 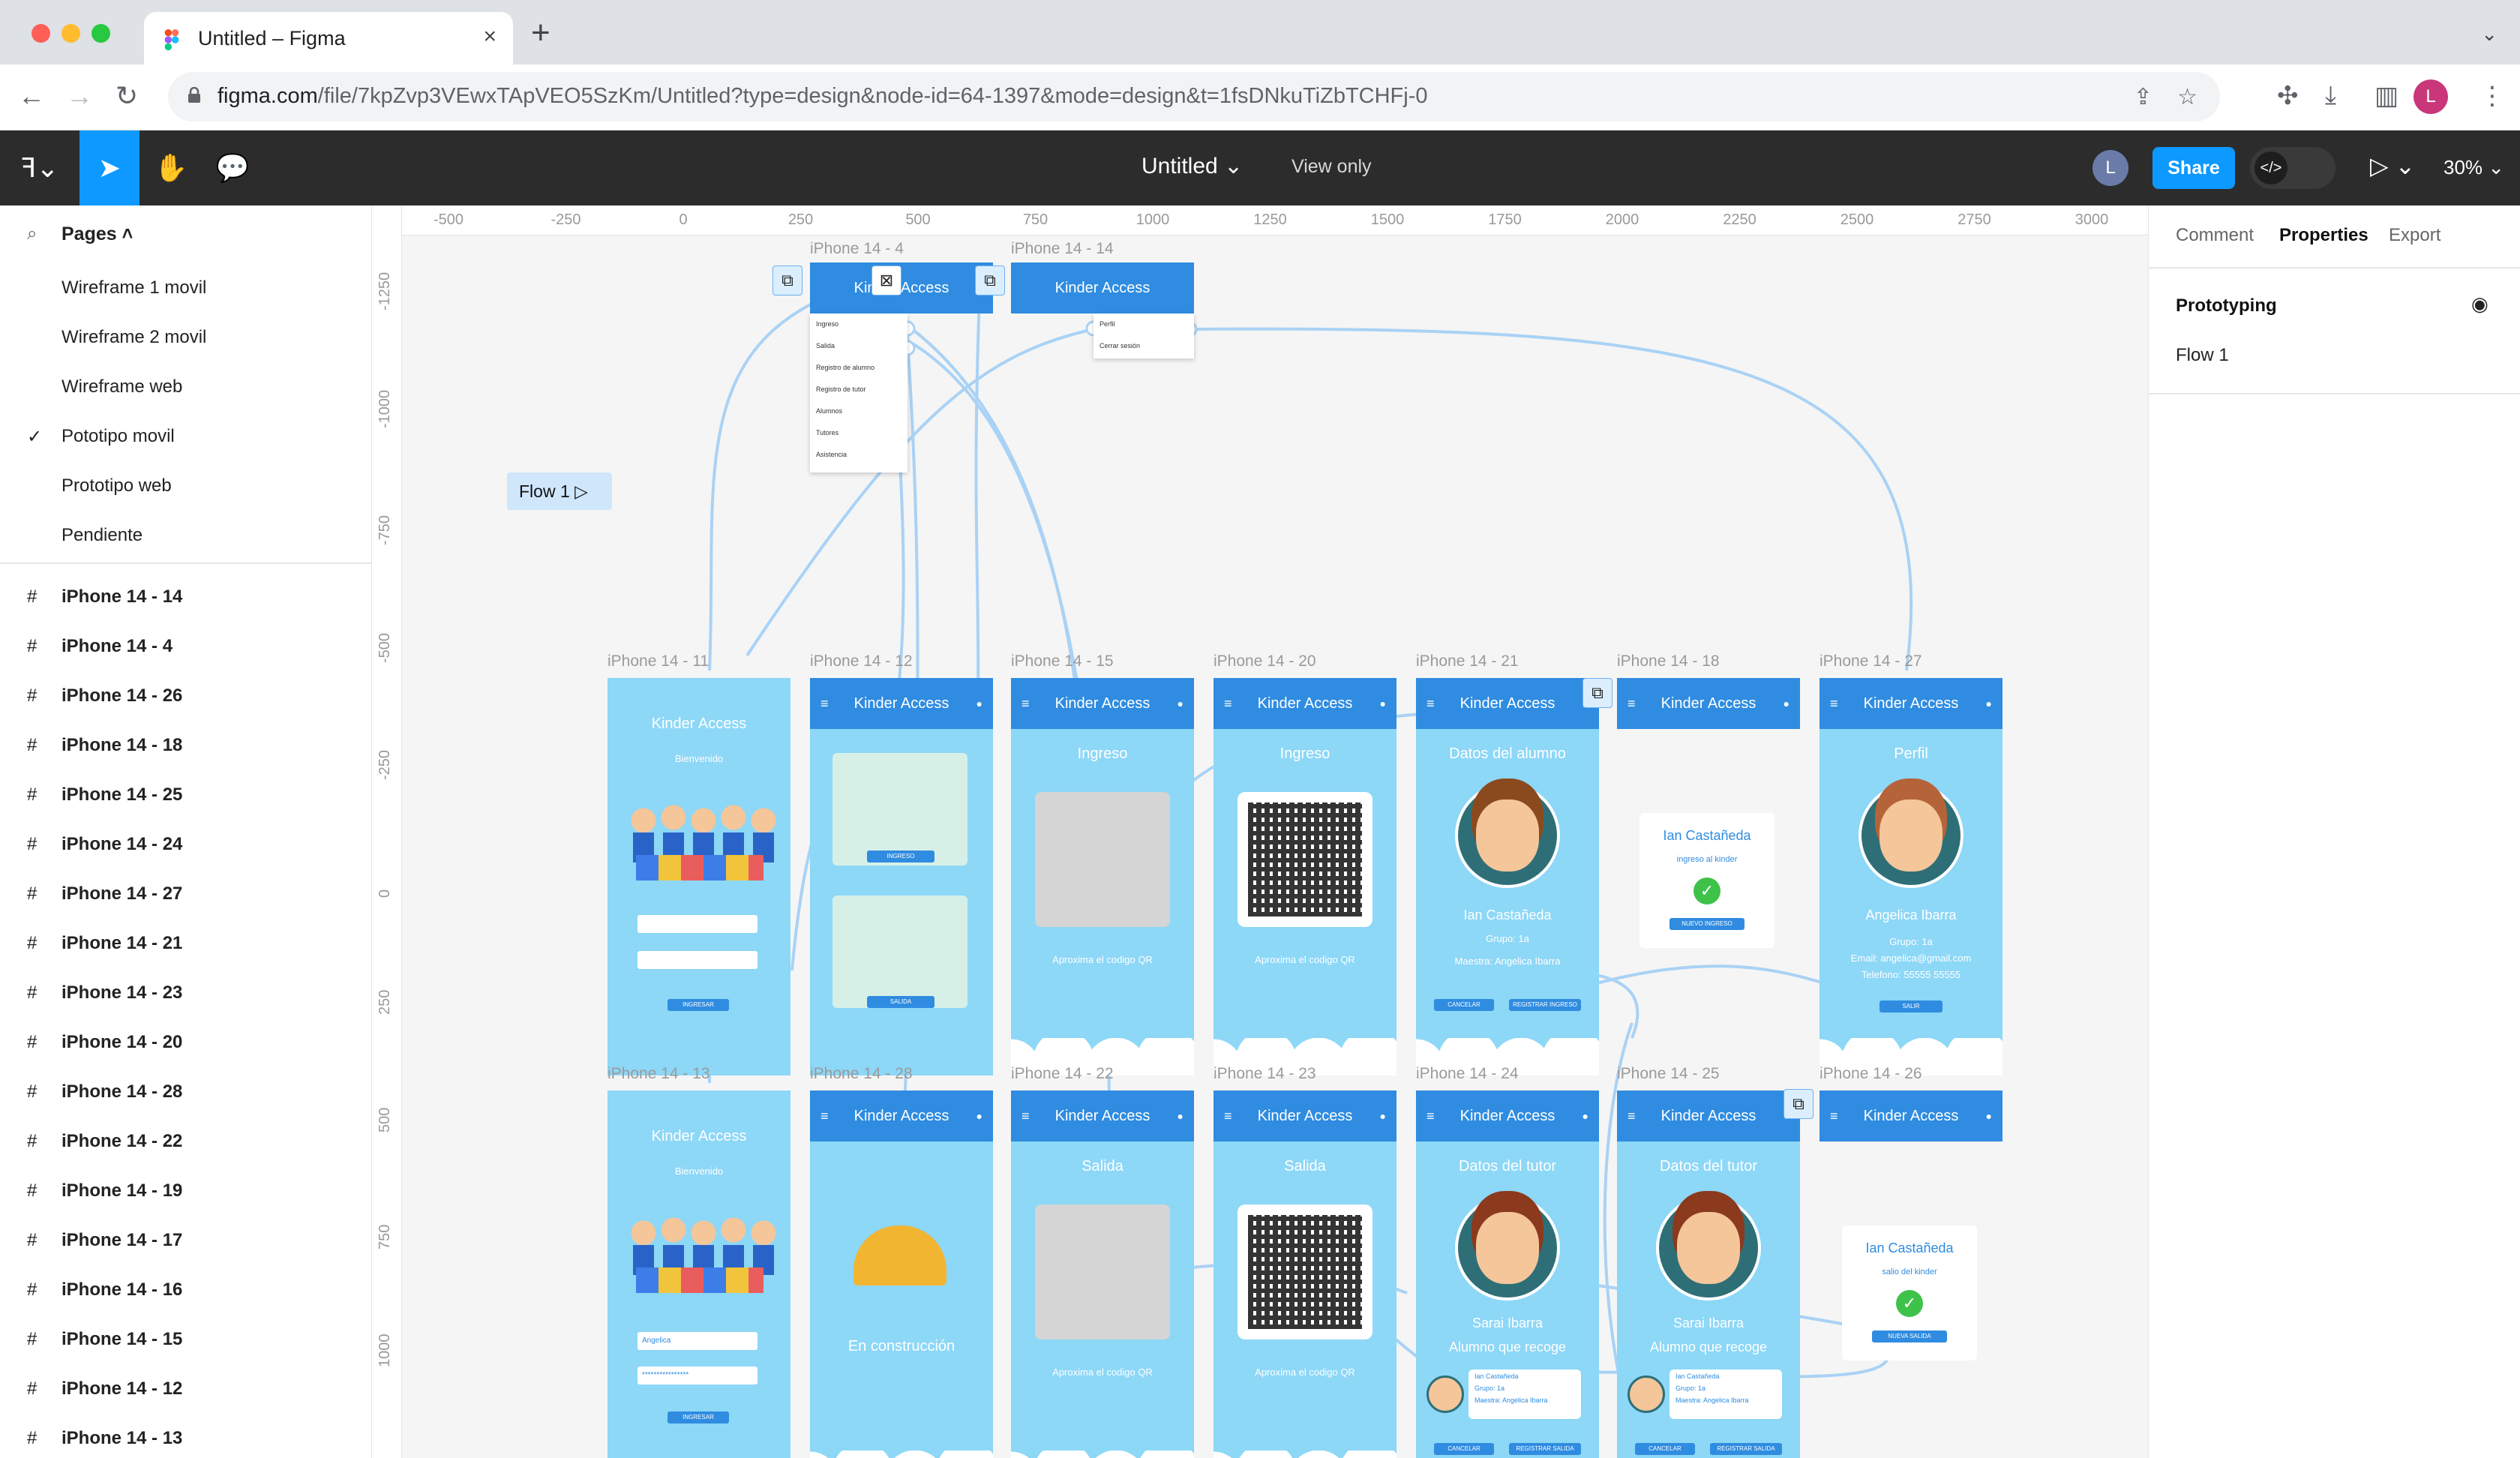 I want to click on layer-item: # iPhone 14 - 23, so click(x=104, y=993).